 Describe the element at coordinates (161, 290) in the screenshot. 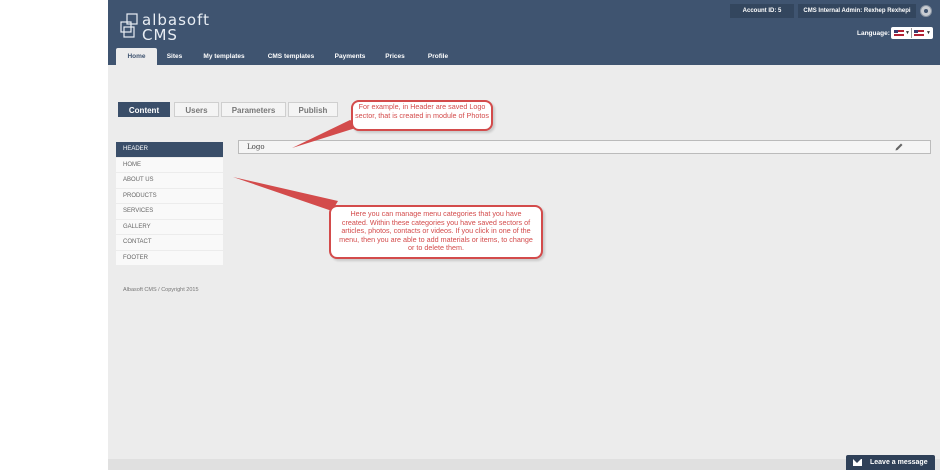

I see `copyright-text: Albasoft CMS / Copyright 2015` at that location.